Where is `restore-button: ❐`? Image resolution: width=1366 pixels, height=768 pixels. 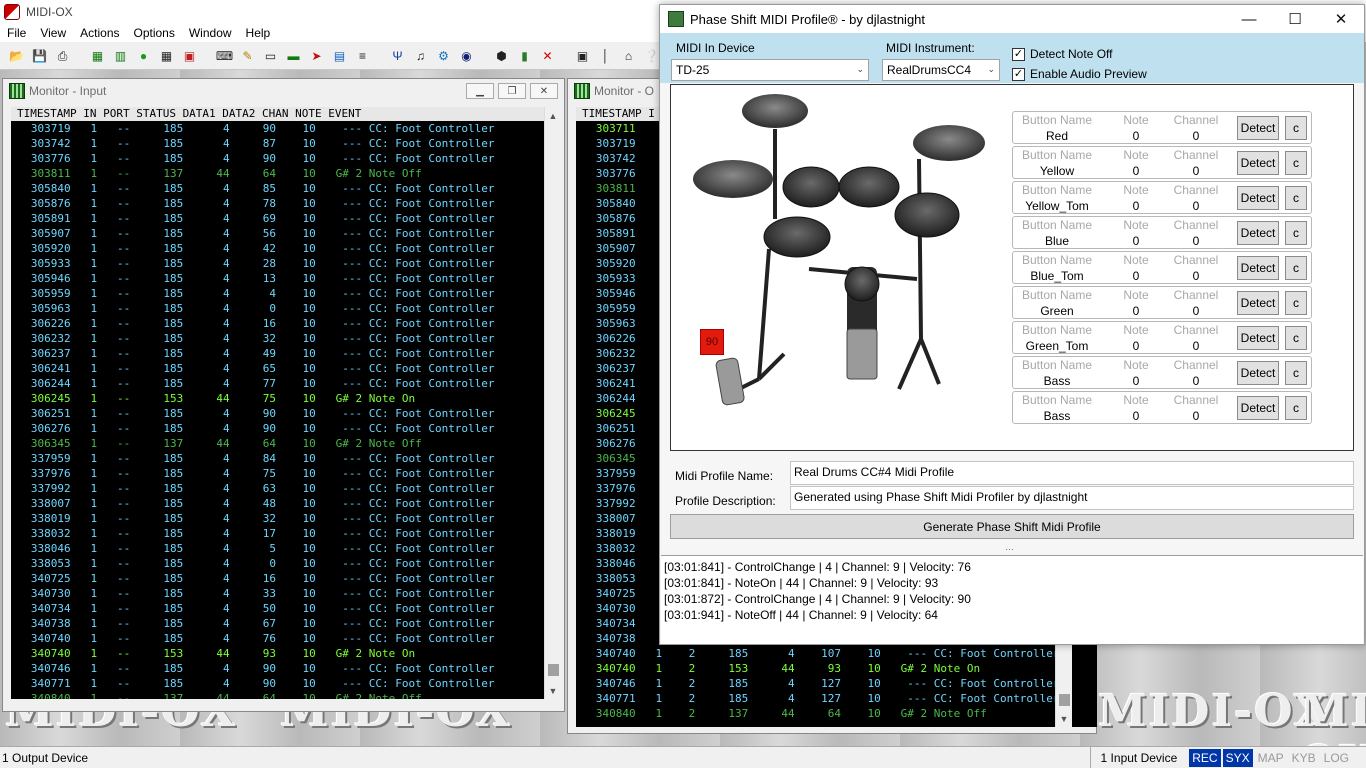 restore-button: ❐ is located at coordinates (512, 91).